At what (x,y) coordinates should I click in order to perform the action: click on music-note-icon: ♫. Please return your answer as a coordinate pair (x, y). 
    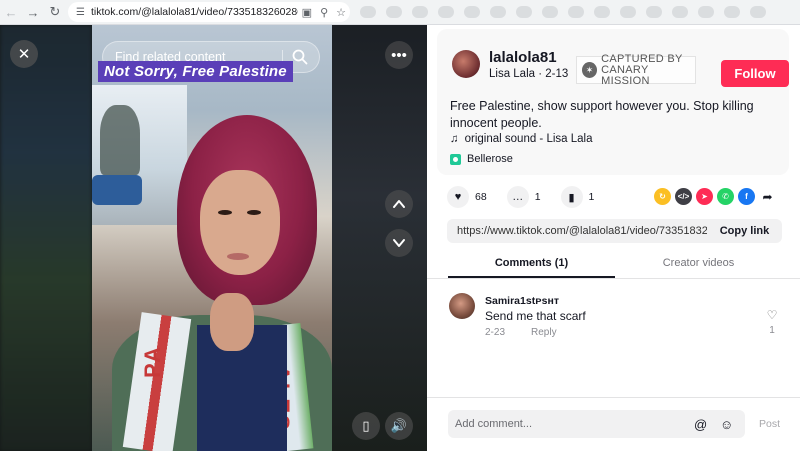
    Looking at the image, I should click on (454, 139).